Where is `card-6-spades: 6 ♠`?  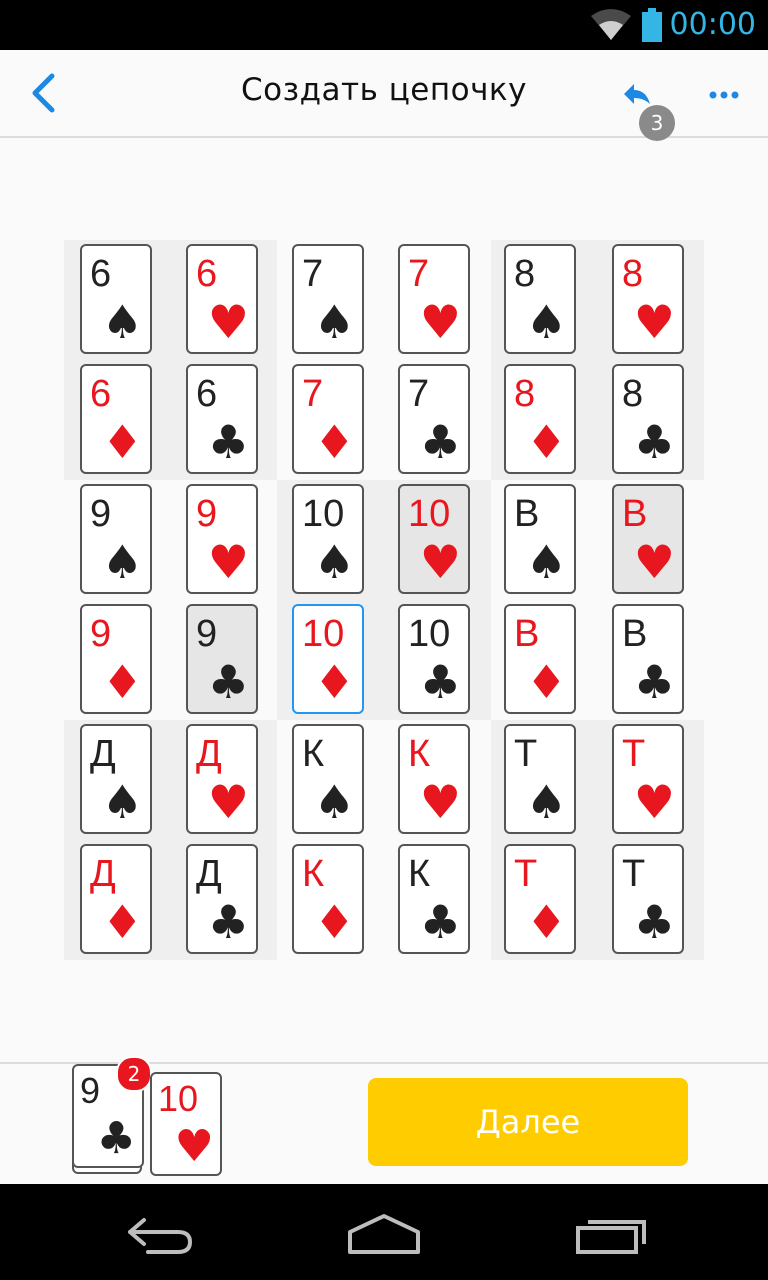 card-6-spades: 6 ♠ is located at coordinates (116, 299).